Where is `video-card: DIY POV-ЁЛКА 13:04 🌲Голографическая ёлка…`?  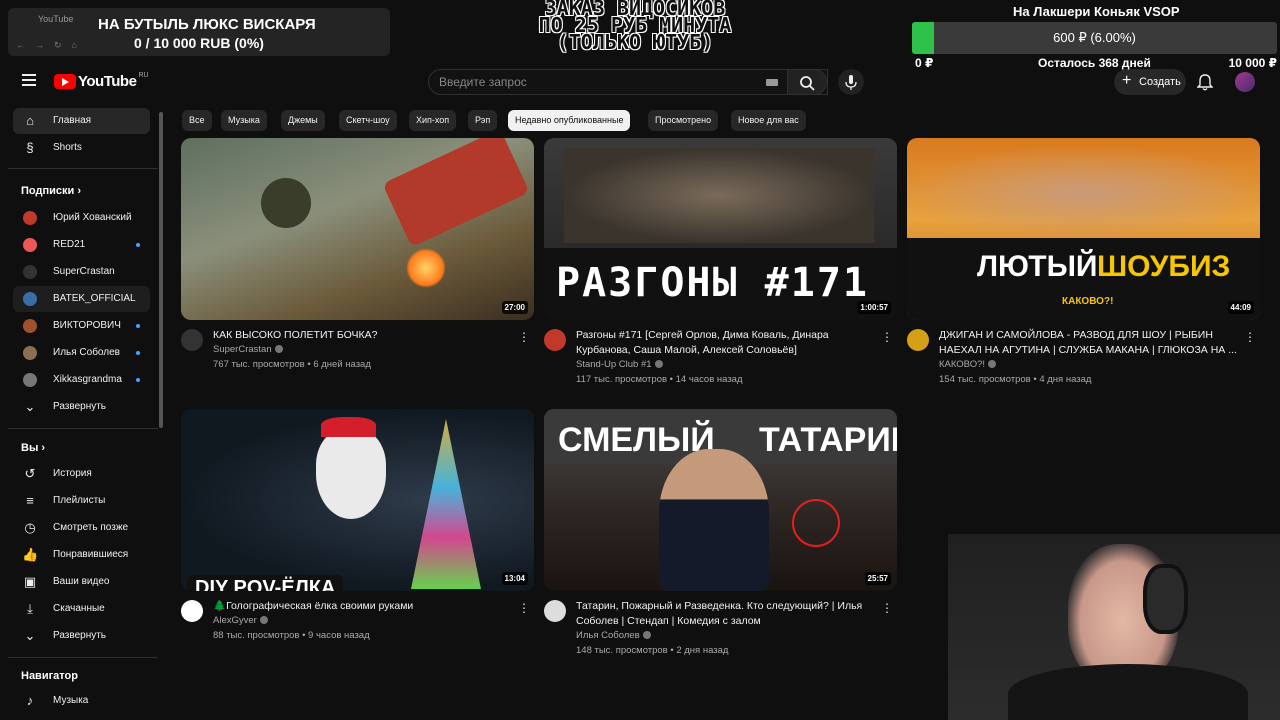
video-card: DIY POV-ЁЛКА 13:04 🌲Голографическая ёлка… is located at coordinates (357, 534).